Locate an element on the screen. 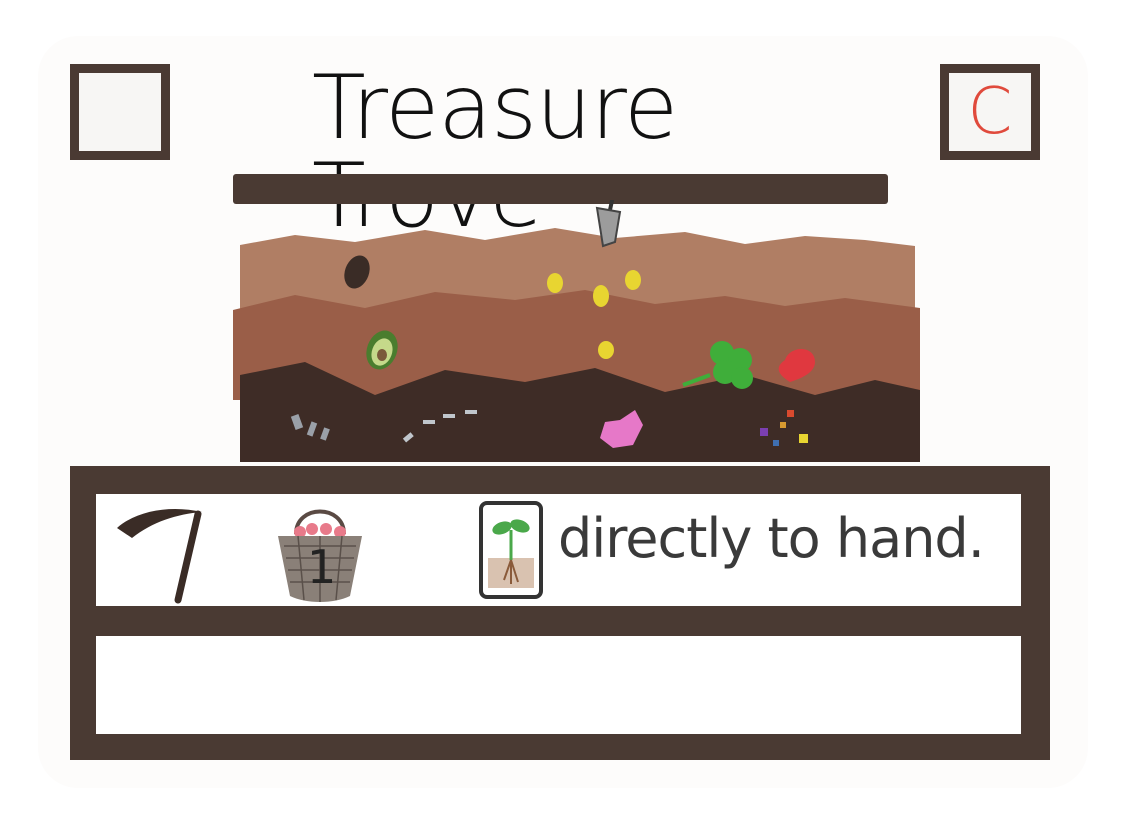 This screenshot has height=825, width=1125. basket-icon: 1 is located at coordinates (320, 552).